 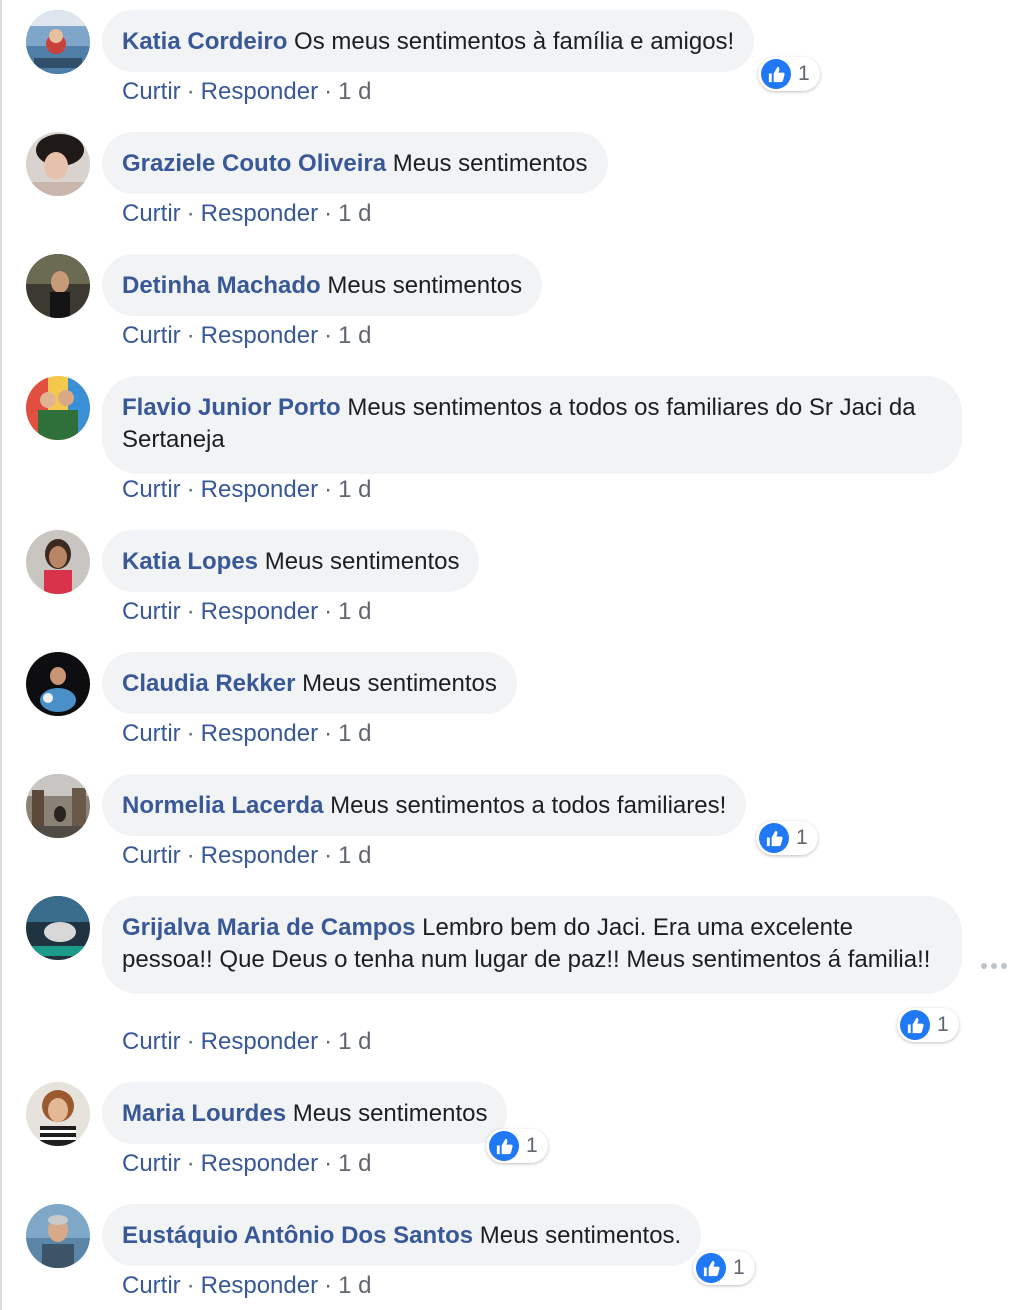 I want to click on comment-author: Grijalva Maria de Campos, so click(x=268, y=927).